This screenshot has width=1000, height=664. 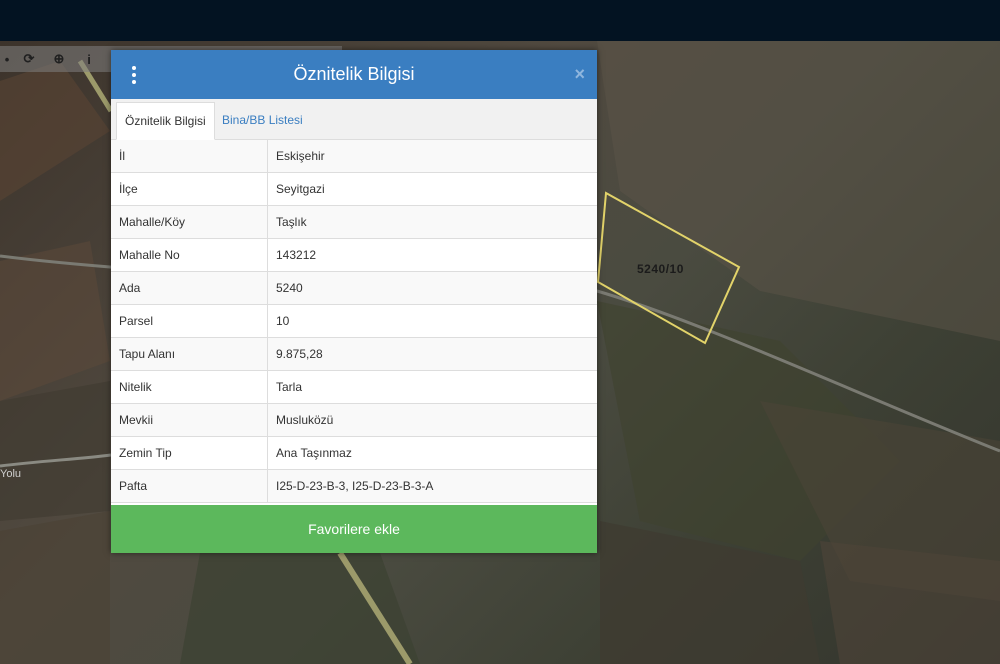 What do you see at coordinates (59, 59) in the screenshot?
I see `locate-icon: ⊕` at bounding box center [59, 59].